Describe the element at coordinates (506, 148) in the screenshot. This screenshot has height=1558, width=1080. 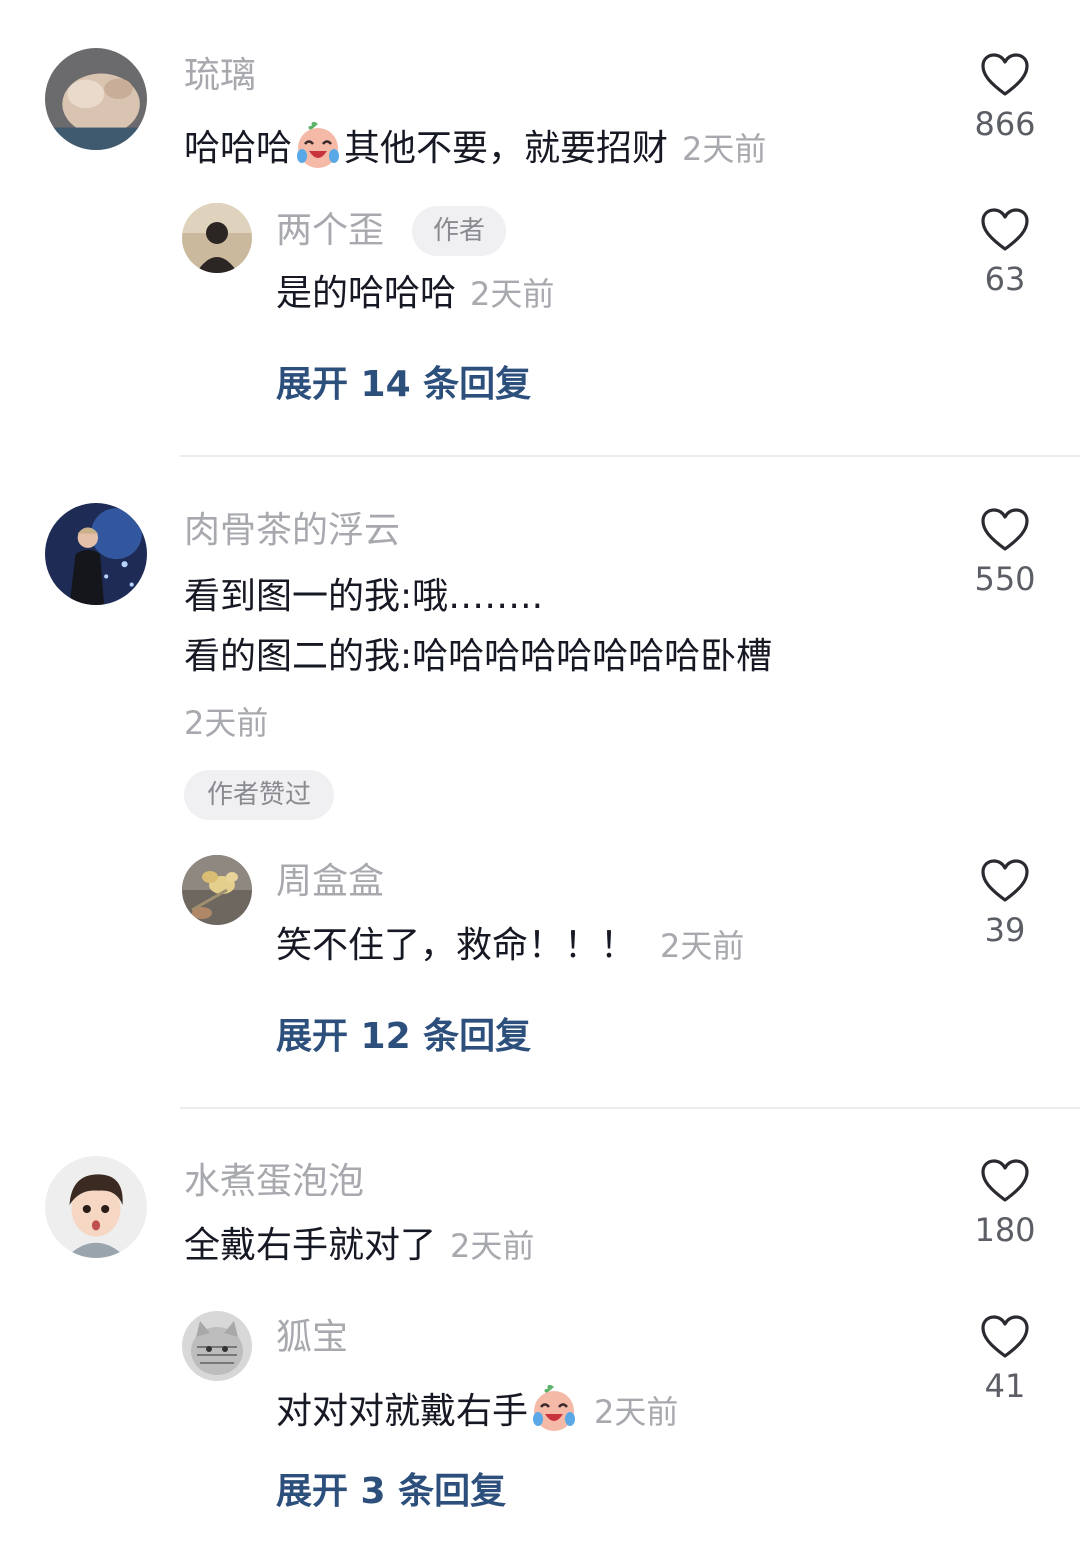
I see `comment-text-part: 其他不要，就要招财` at that location.